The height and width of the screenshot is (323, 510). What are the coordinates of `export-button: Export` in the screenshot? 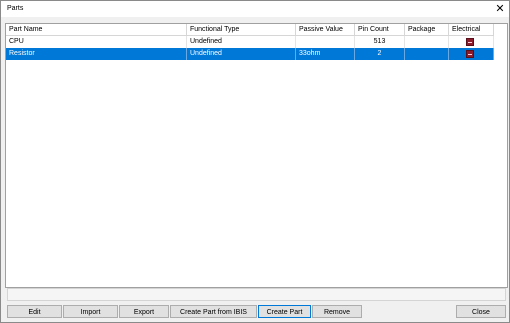 It's located at (144, 311).